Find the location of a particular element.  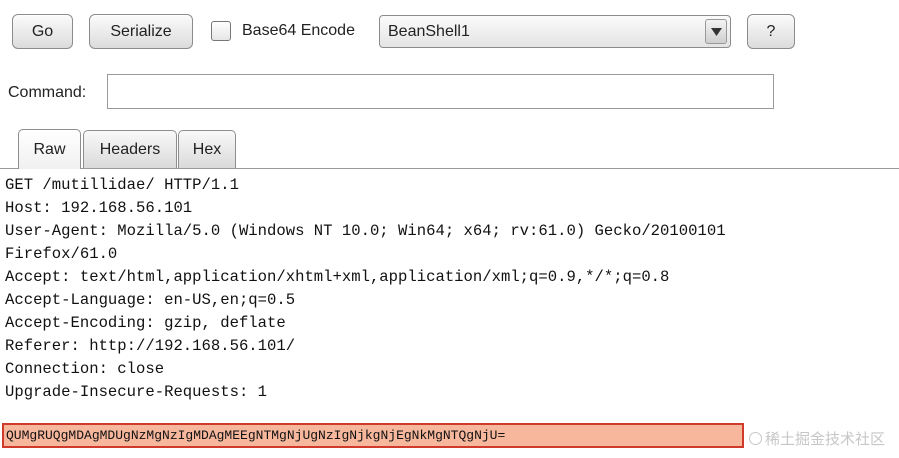

serialize-button: Serialize is located at coordinates (141, 31).